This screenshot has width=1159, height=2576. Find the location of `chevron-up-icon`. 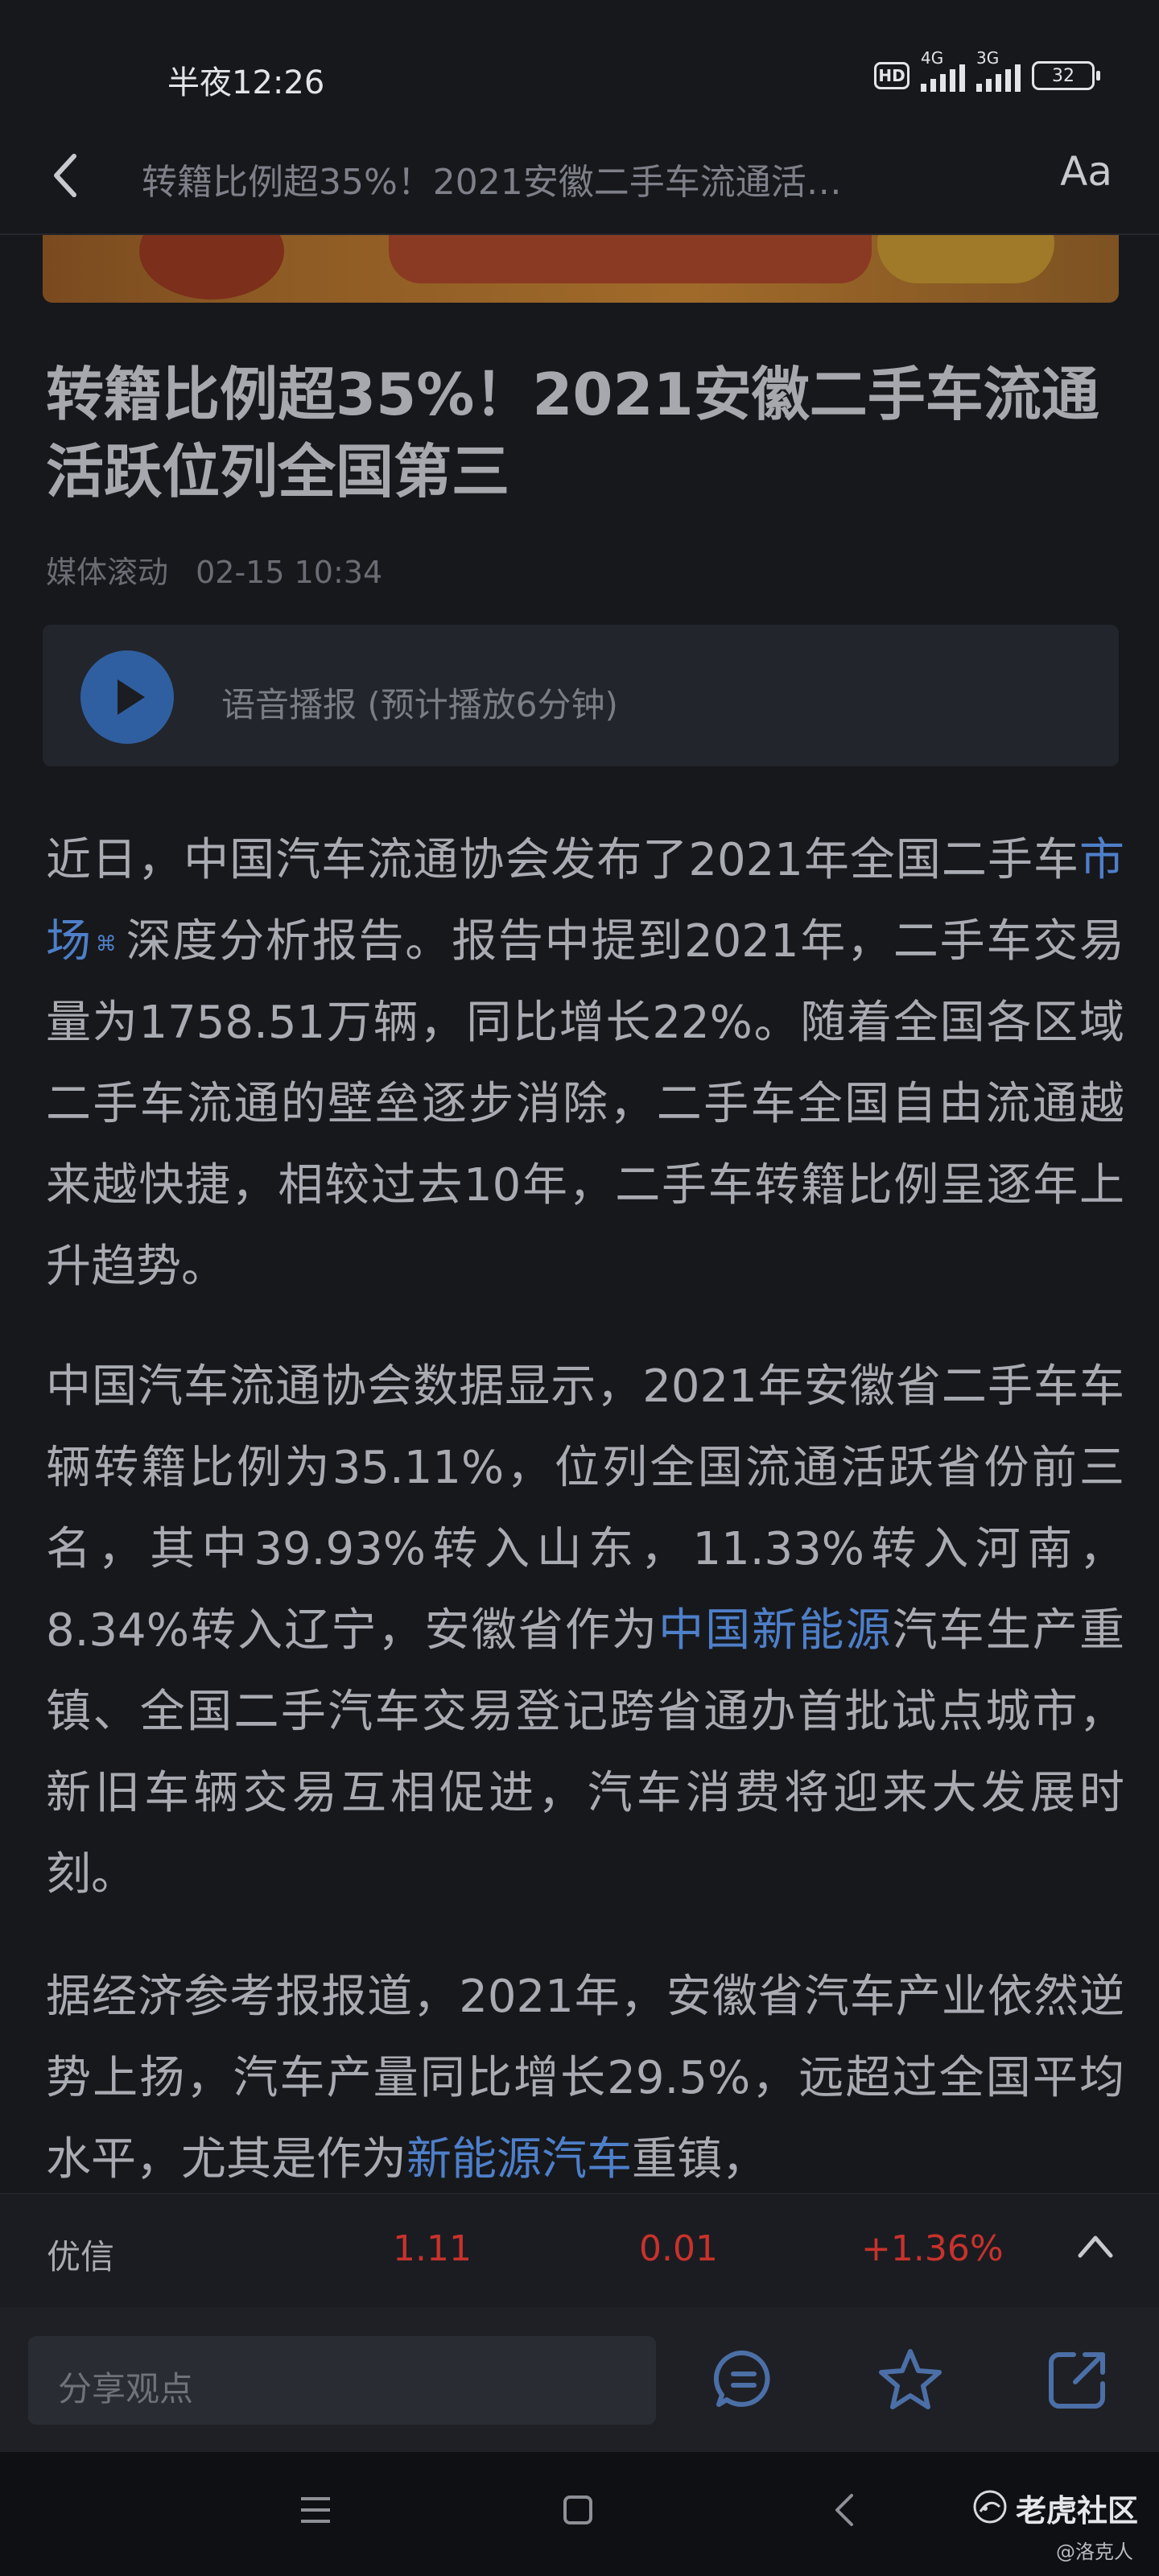

chevron-up-icon is located at coordinates (1095, 2246).